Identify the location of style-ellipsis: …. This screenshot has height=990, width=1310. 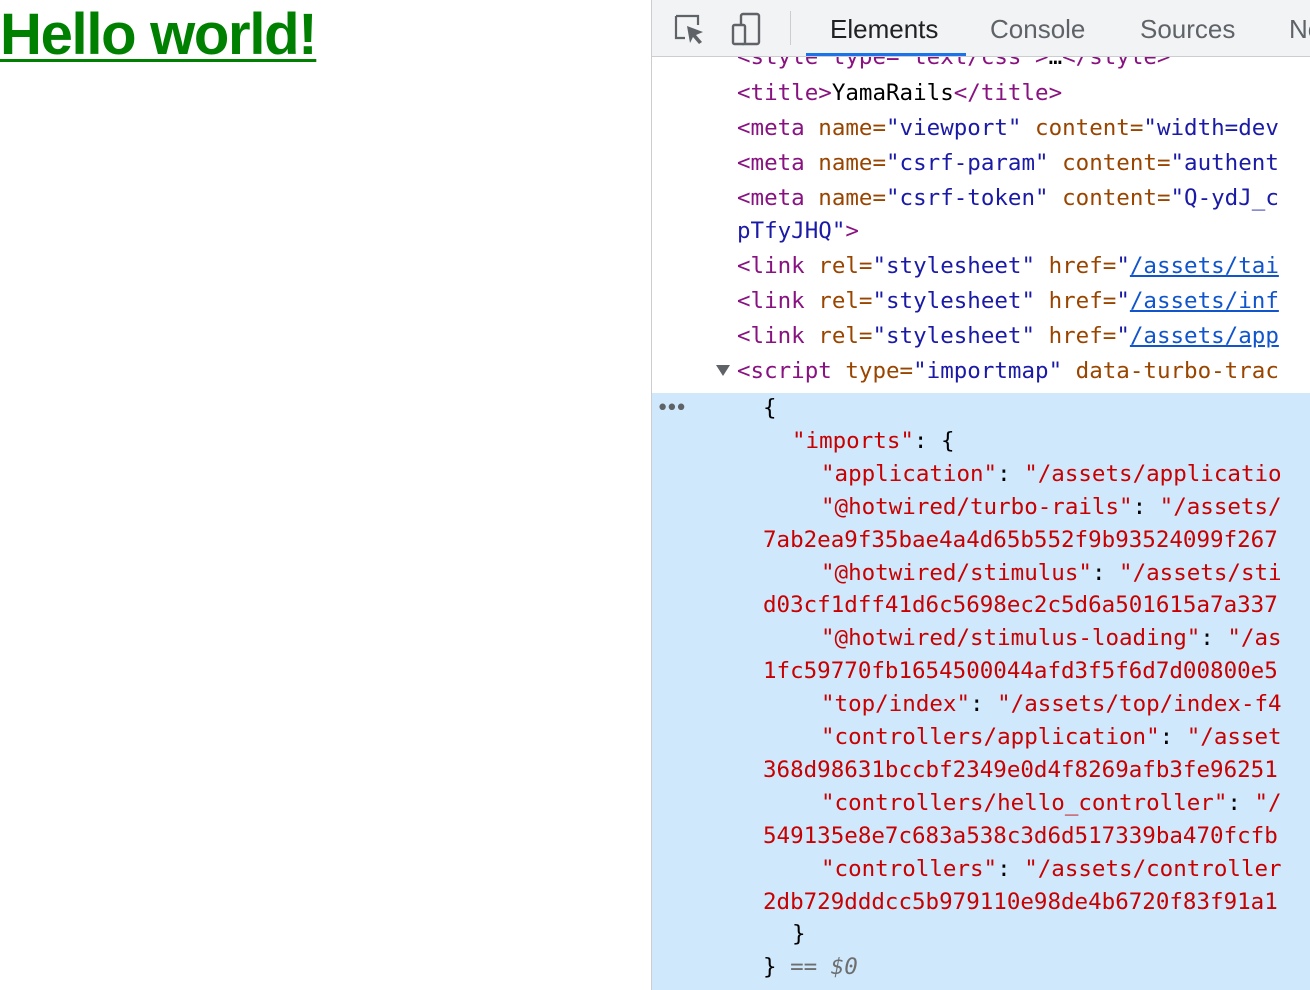
(1056, 63).